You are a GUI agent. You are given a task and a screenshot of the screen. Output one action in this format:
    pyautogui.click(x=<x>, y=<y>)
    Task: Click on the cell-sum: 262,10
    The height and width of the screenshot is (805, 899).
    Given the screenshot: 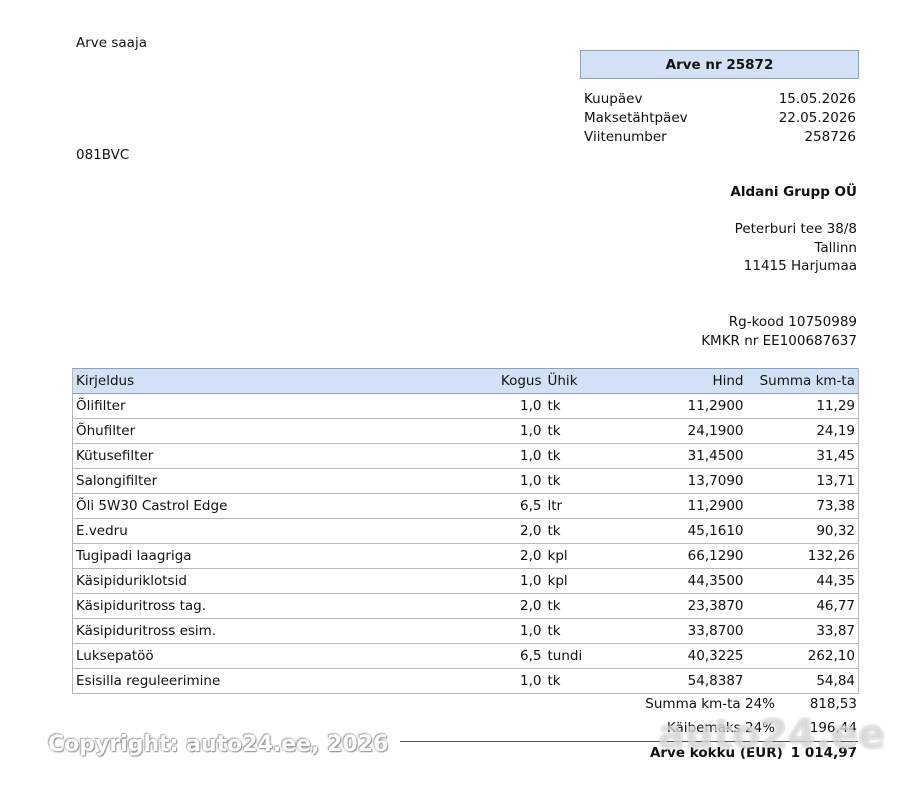 What is the action you would take?
    pyautogui.click(x=802, y=656)
    